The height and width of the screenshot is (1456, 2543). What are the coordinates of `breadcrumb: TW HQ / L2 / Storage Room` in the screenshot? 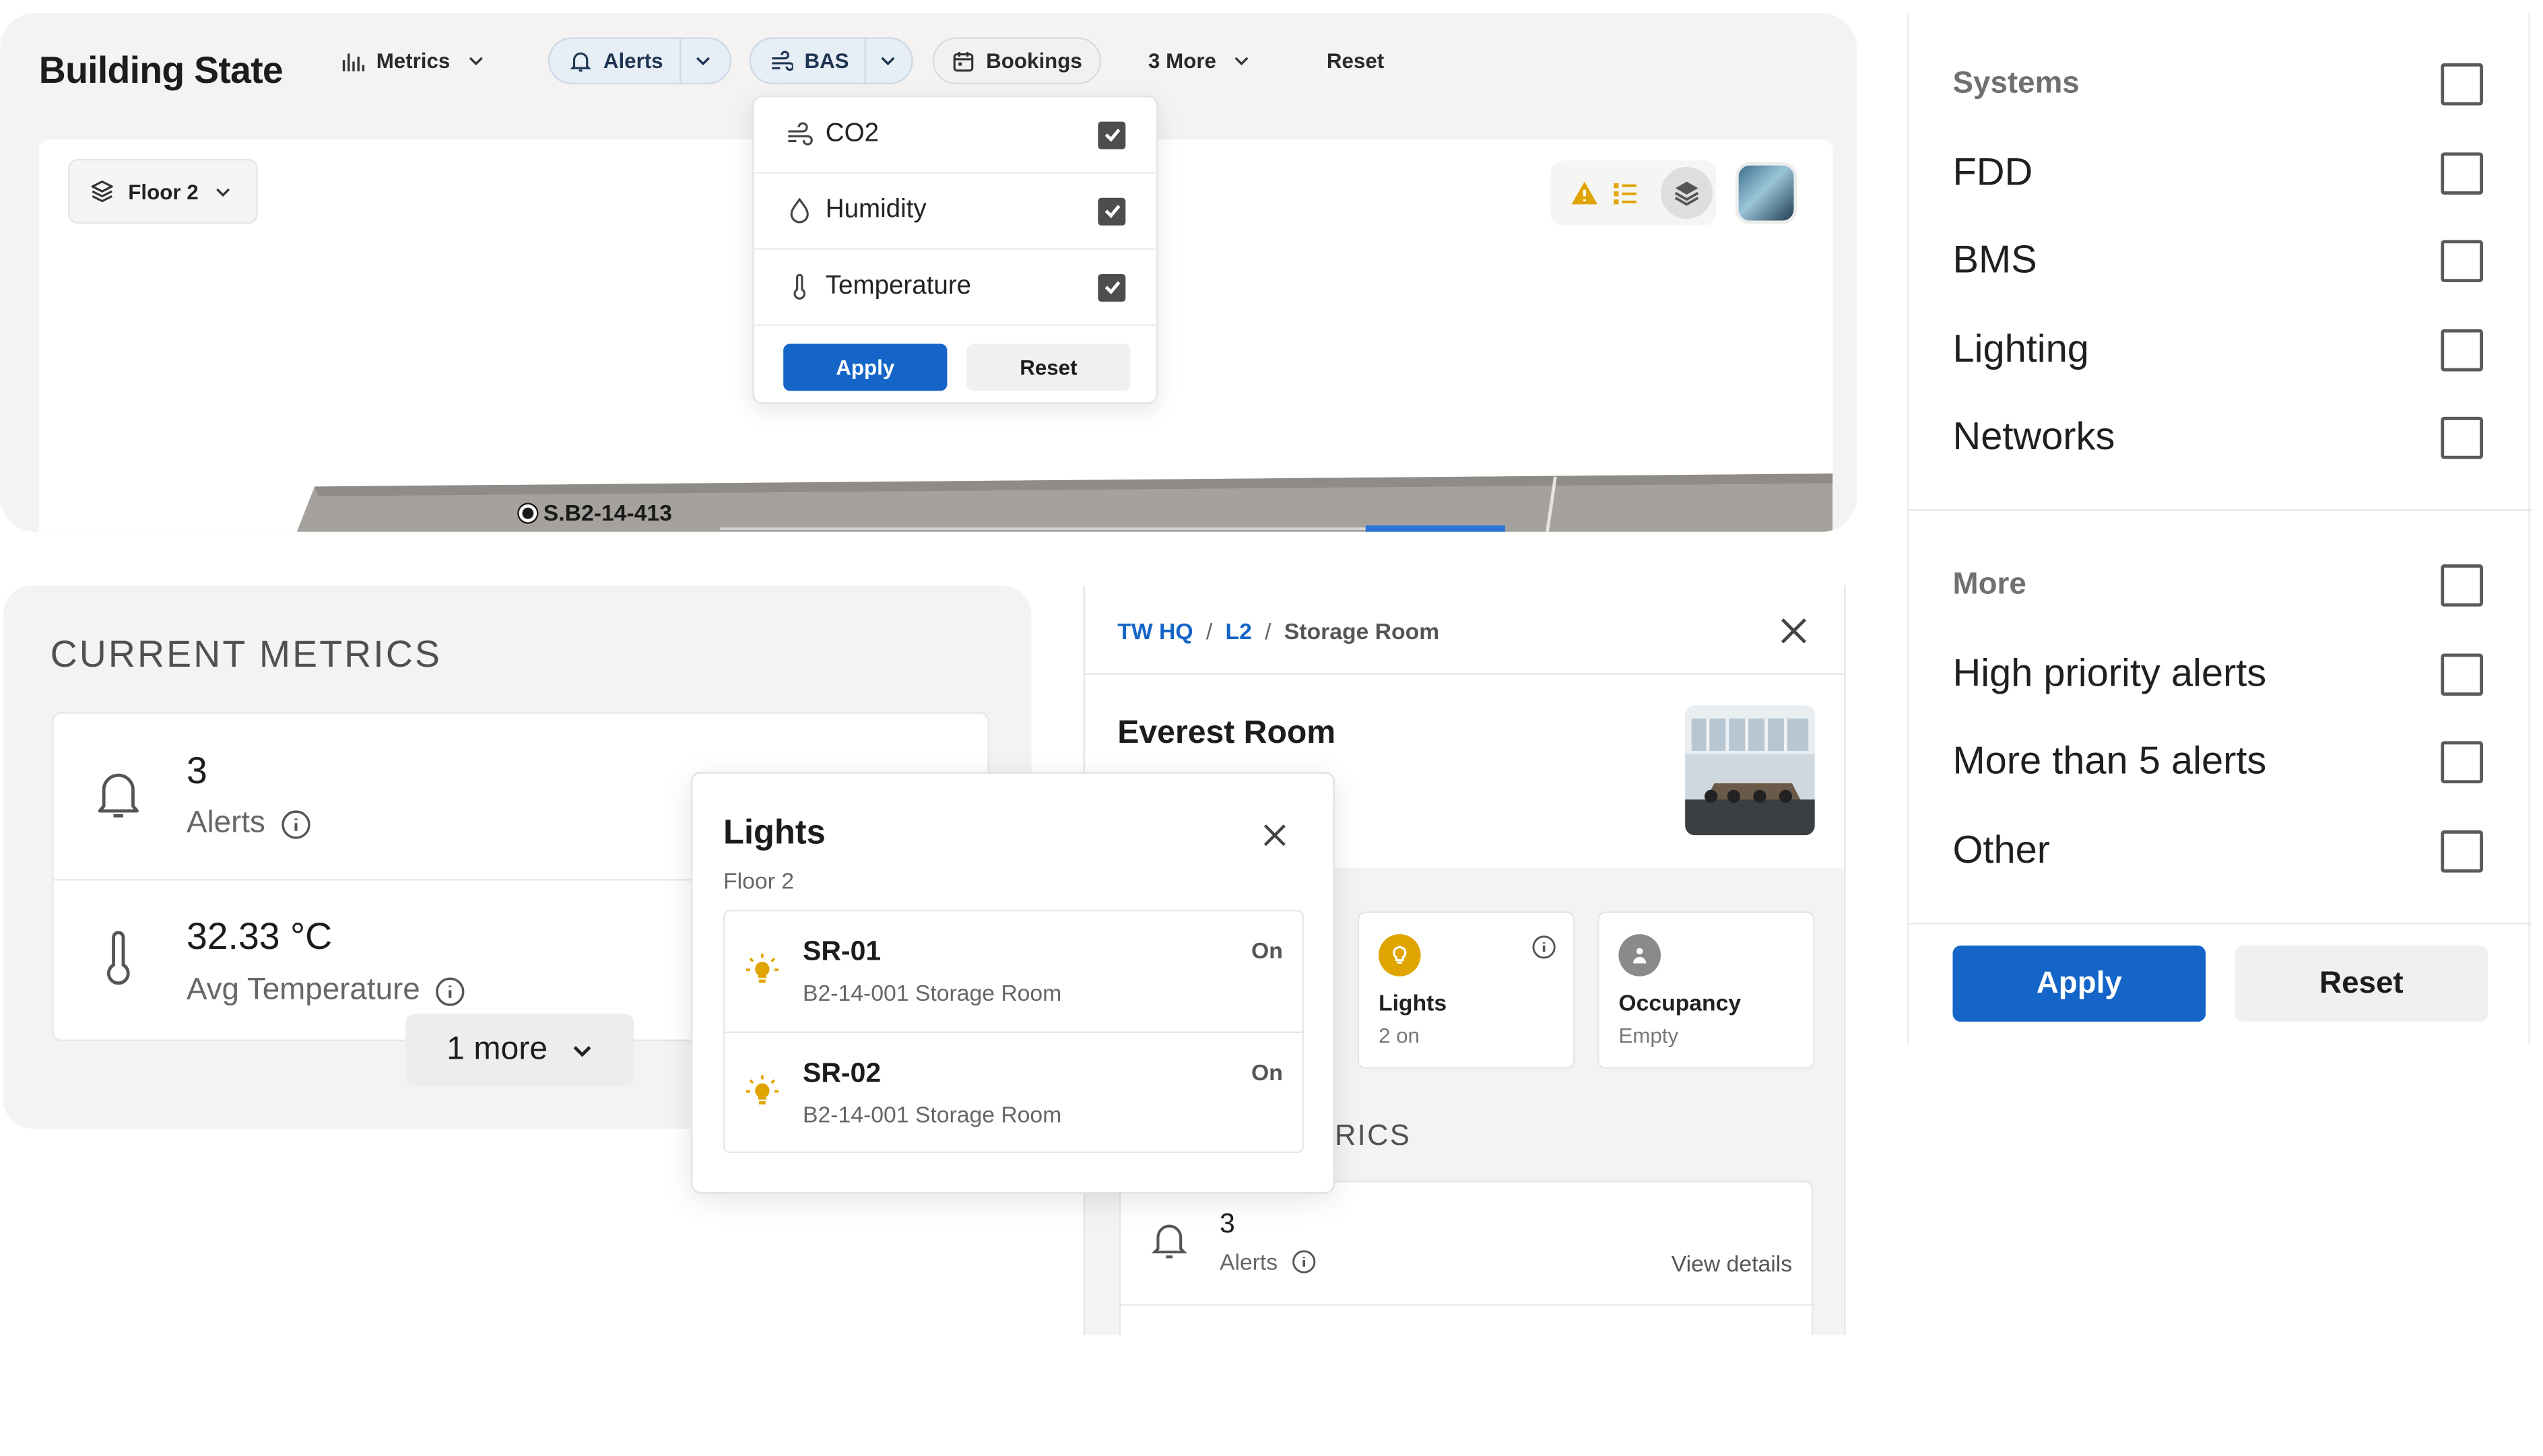 It's located at (1278, 631).